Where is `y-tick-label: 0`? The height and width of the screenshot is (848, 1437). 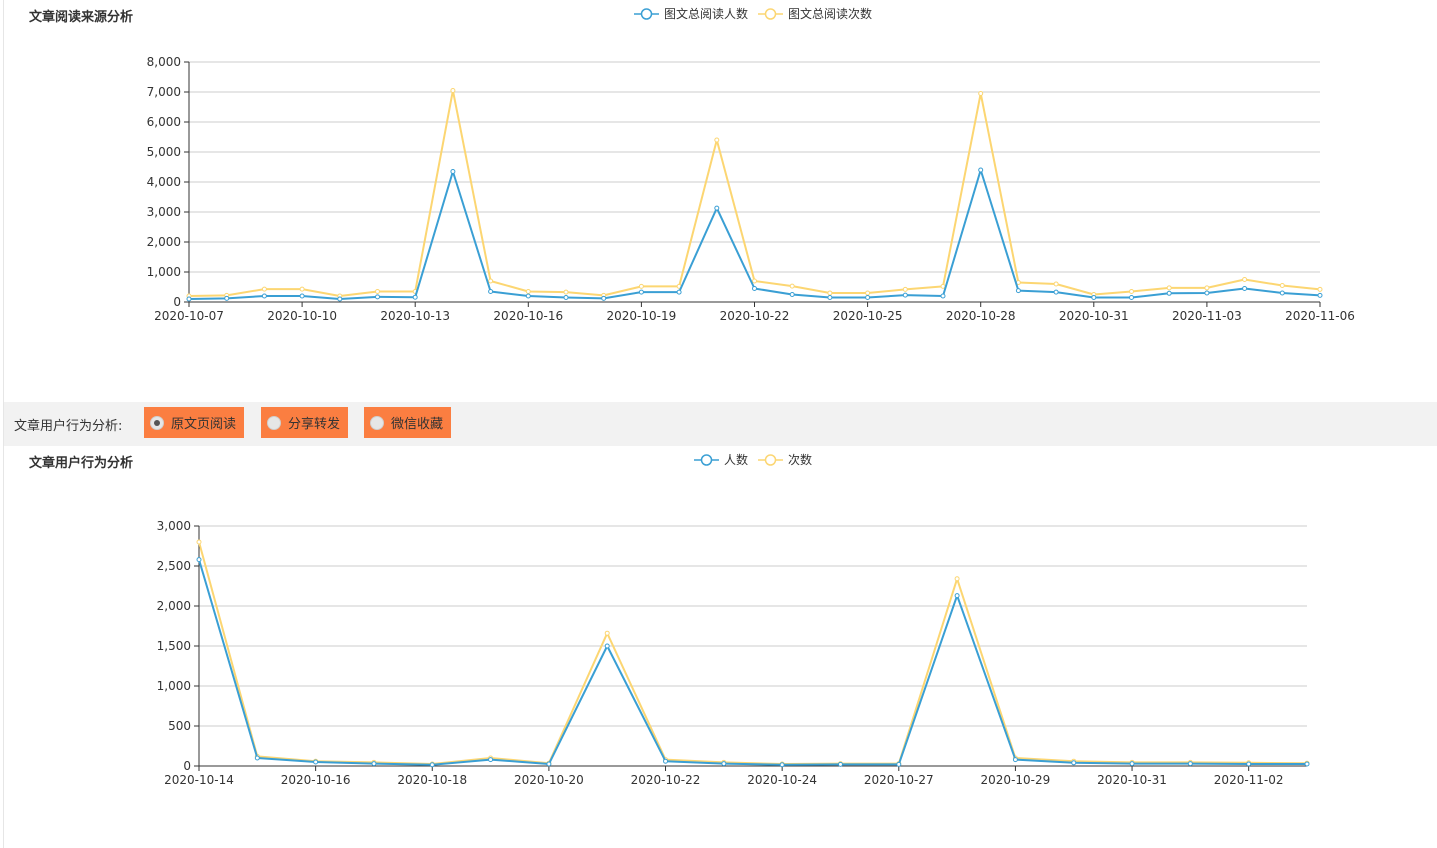 y-tick-label: 0 is located at coordinates (177, 302).